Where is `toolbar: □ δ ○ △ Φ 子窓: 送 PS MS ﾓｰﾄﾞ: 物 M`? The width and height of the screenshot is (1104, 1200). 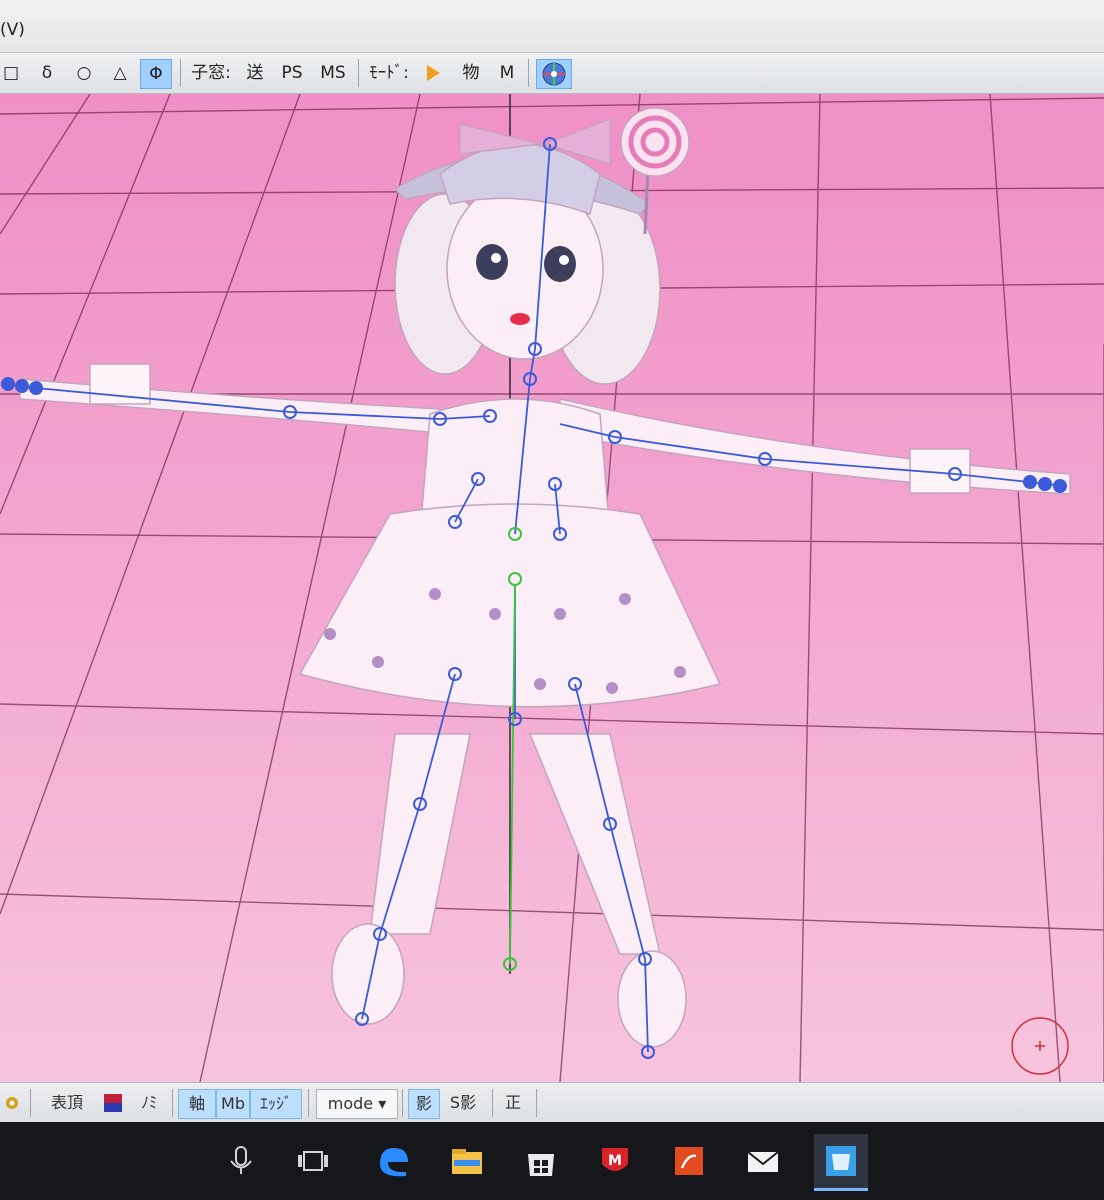 toolbar: □ δ ○ △ Φ 子窓: 送 PS MS ﾓｰﾄﾞ: 物 M is located at coordinates (552, 73).